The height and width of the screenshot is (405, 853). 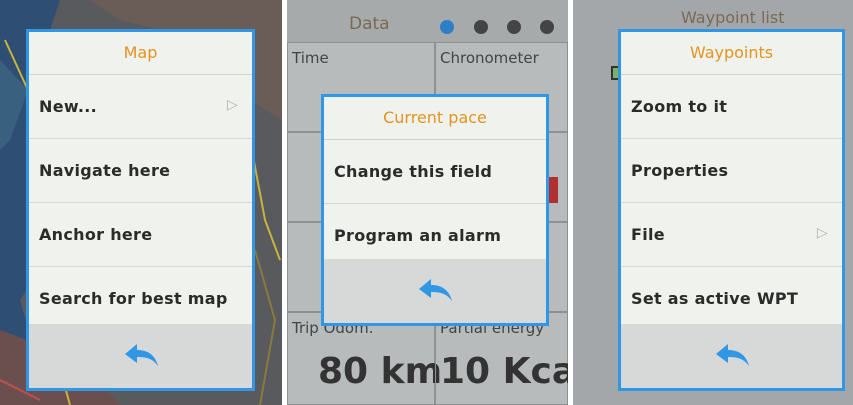 What do you see at coordinates (447, 27) in the screenshot?
I see `page-dot-active` at bounding box center [447, 27].